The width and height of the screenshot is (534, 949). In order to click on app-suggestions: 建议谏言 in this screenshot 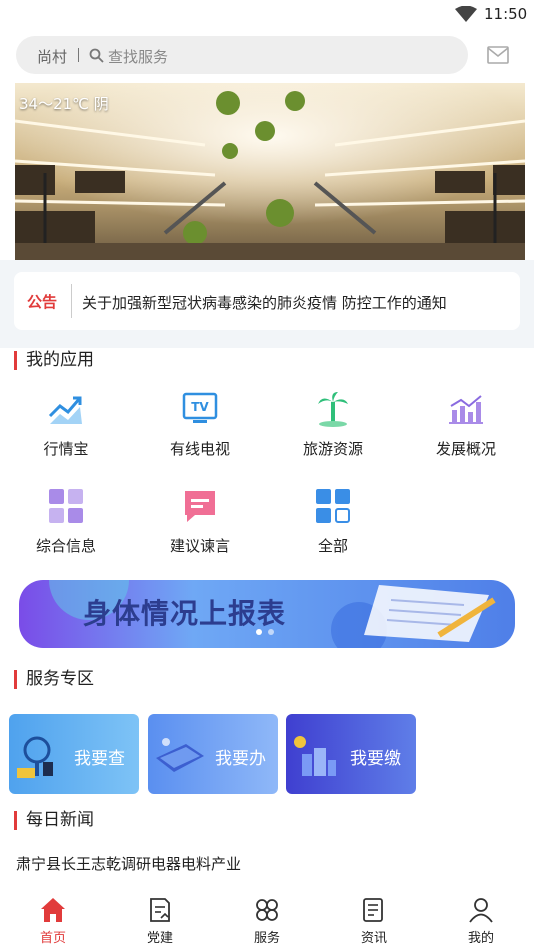, I will do `click(200, 527)`.